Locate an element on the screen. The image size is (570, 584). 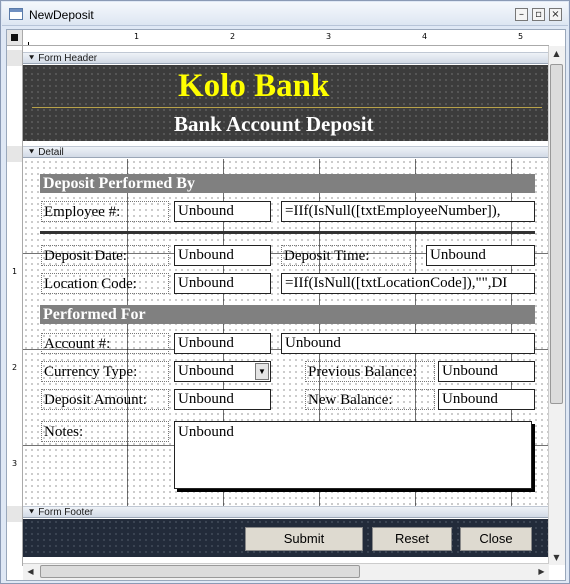
form-header-section: Kolo Bank Bank Account Deposit is located at coordinates (285, 103).